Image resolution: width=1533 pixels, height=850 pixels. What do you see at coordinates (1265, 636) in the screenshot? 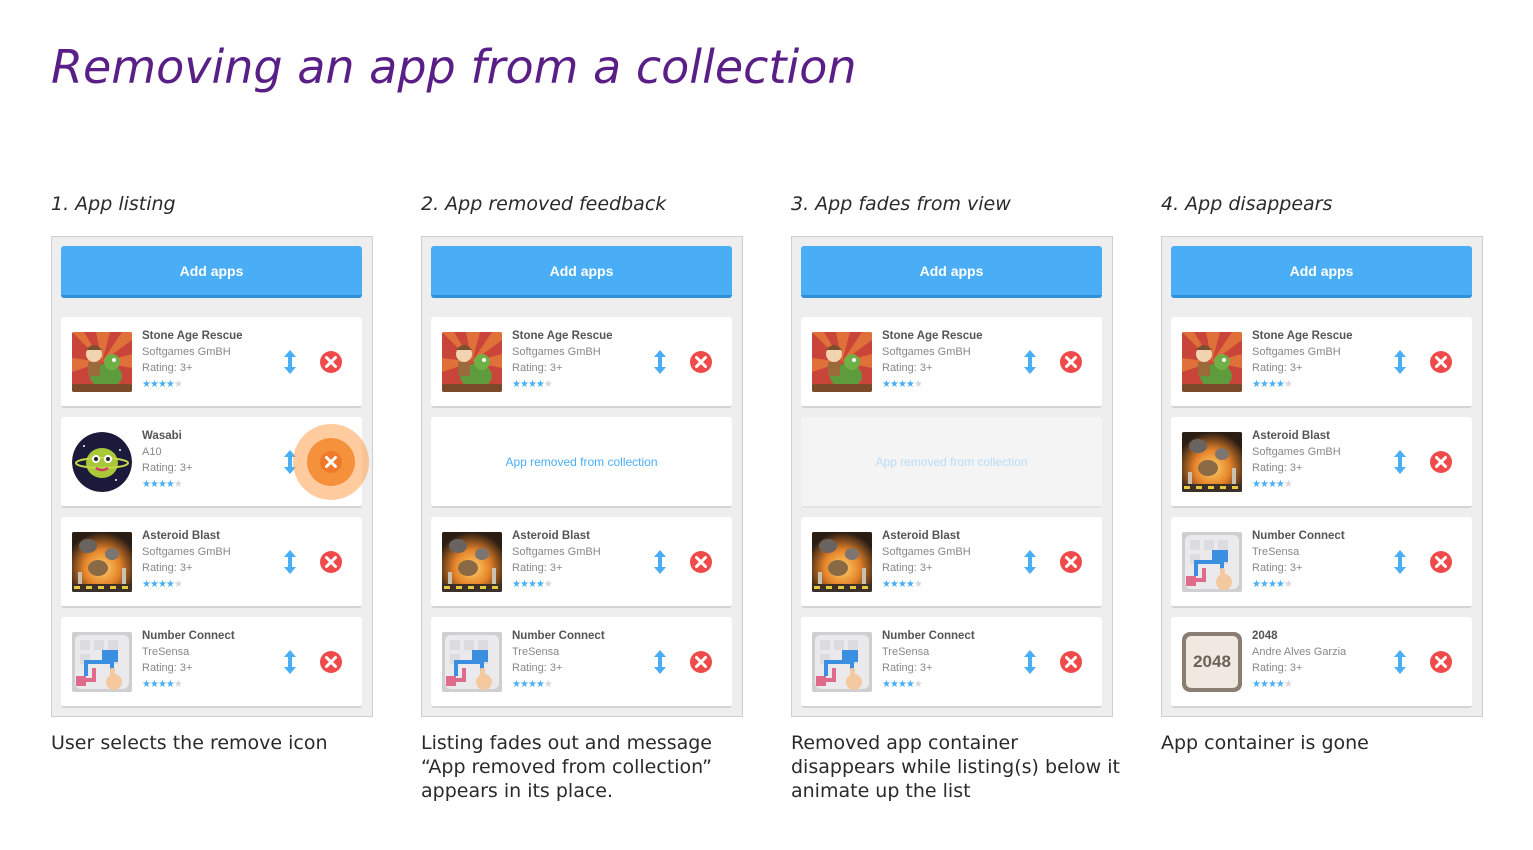
I see `app-name: 2048` at bounding box center [1265, 636].